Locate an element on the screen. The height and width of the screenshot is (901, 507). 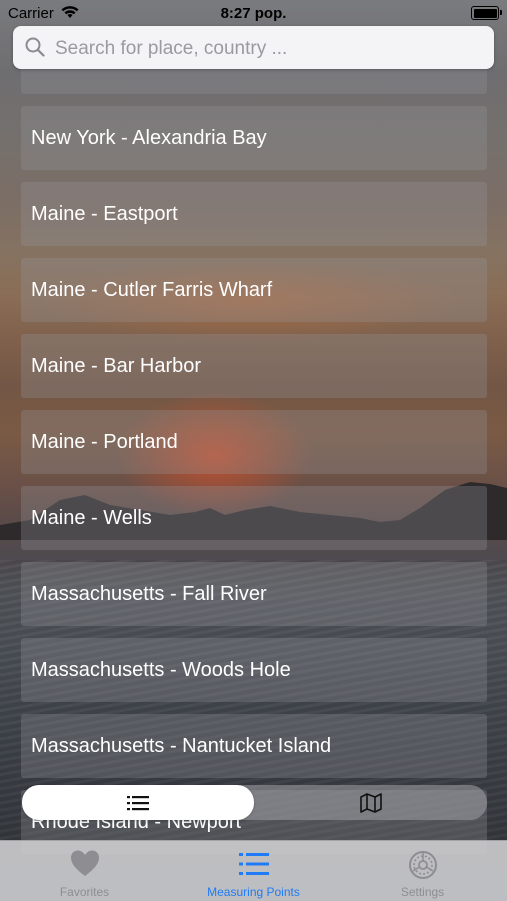
tab-favorites: Favorites is located at coordinates (84, 871).